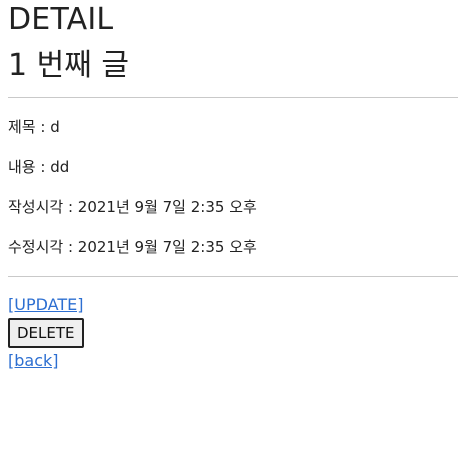 Image resolution: width=458 pixels, height=460 pixels. Describe the element at coordinates (33, 361) in the screenshot. I see `back-link: [back]` at that location.